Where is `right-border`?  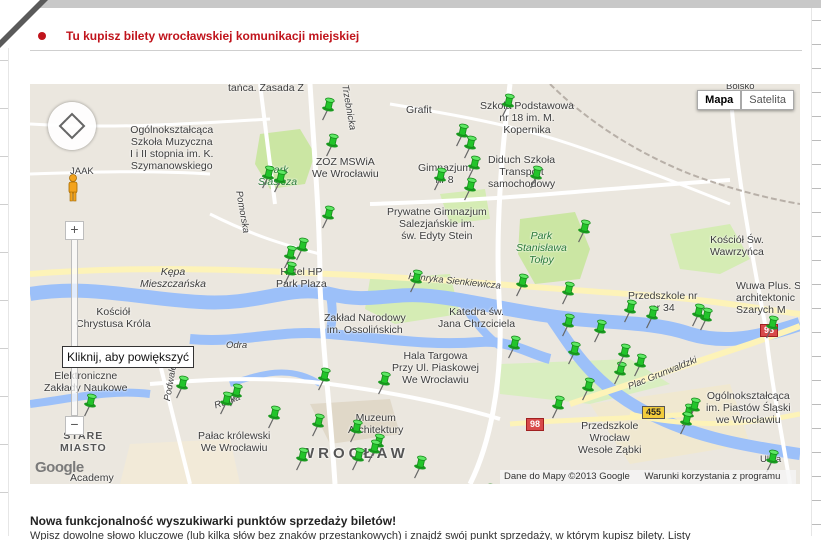
right-border is located at coordinates (811, 272).